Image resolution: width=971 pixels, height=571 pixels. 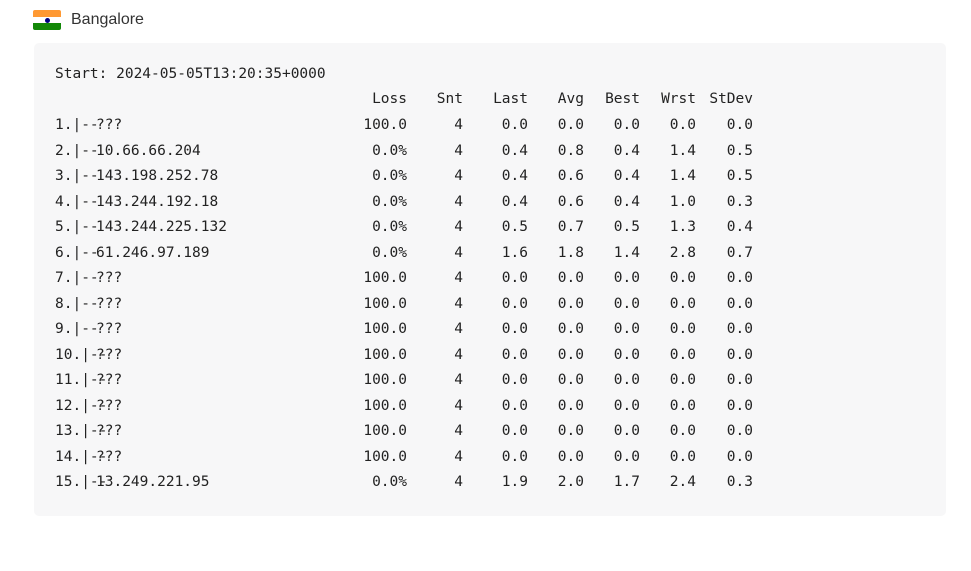 What do you see at coordinates (484, 231) in the screenshot?
I see `hop-row: 5.|-- 143.244.225.132 0.0% 4 0.5 0.7 0.5 1.3 0.4` at bounding box center [484, 231].